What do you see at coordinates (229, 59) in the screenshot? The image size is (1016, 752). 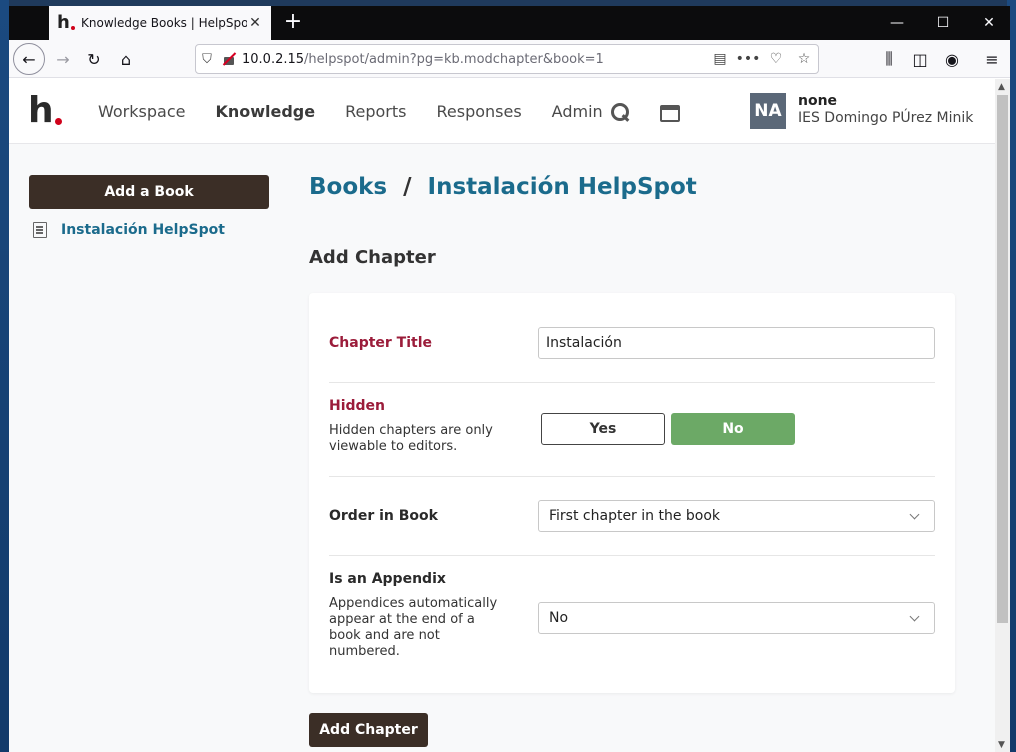 I see `insecure-lock-icon` at bounding box center [229, 59].